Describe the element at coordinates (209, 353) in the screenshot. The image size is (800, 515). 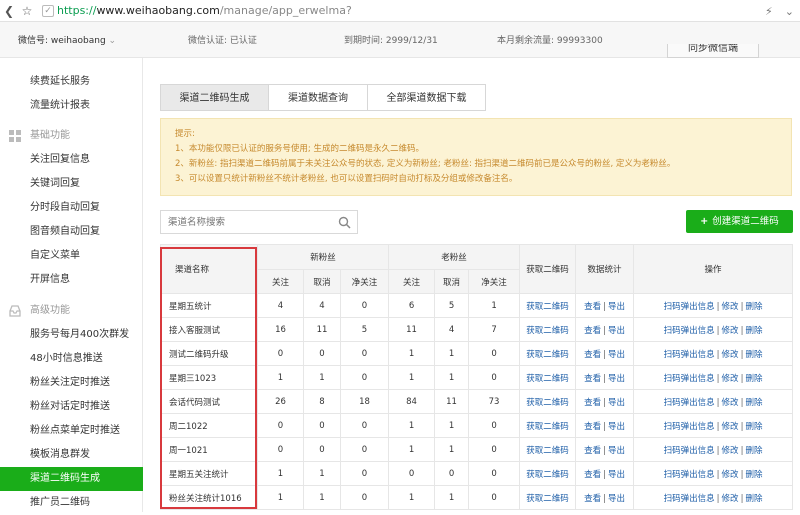
I see `channel-name: 测试二维码升级` at that location.